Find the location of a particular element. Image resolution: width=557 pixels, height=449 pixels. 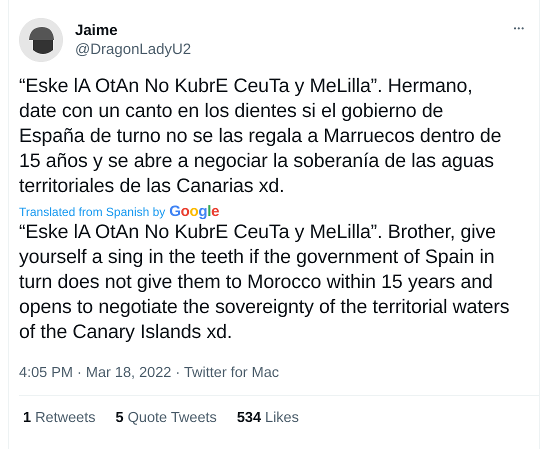

translation-label: Translated from Spanish by is located at coordinates (92, 212).